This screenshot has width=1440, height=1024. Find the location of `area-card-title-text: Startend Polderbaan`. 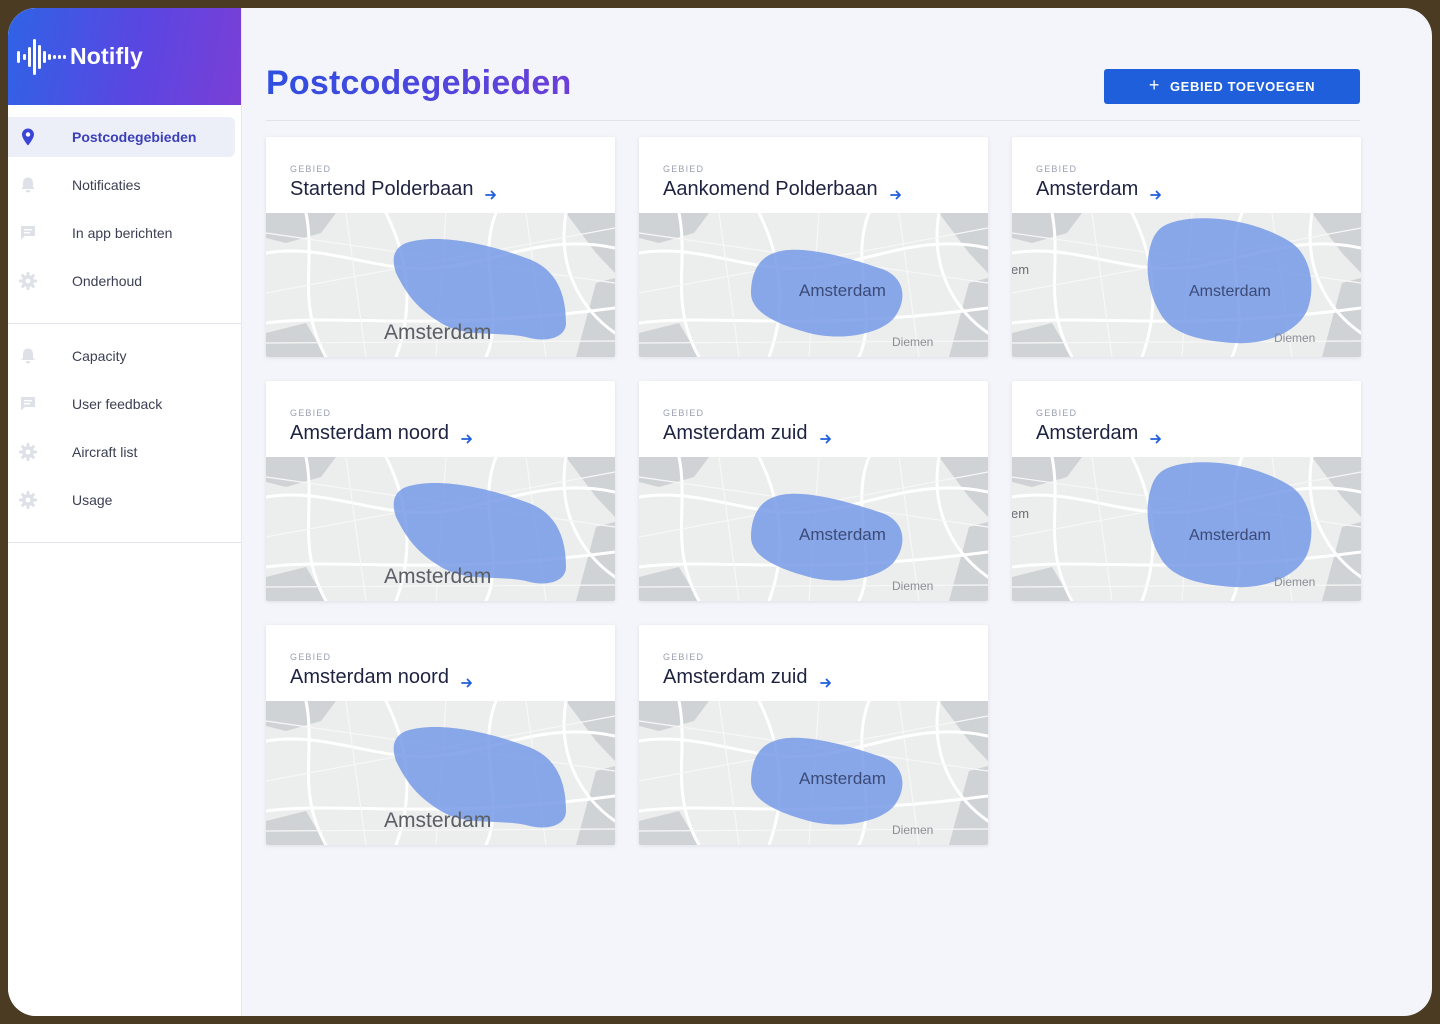

area-card-title-text: Startend Polderbaan is located at coordinates (382, 189).